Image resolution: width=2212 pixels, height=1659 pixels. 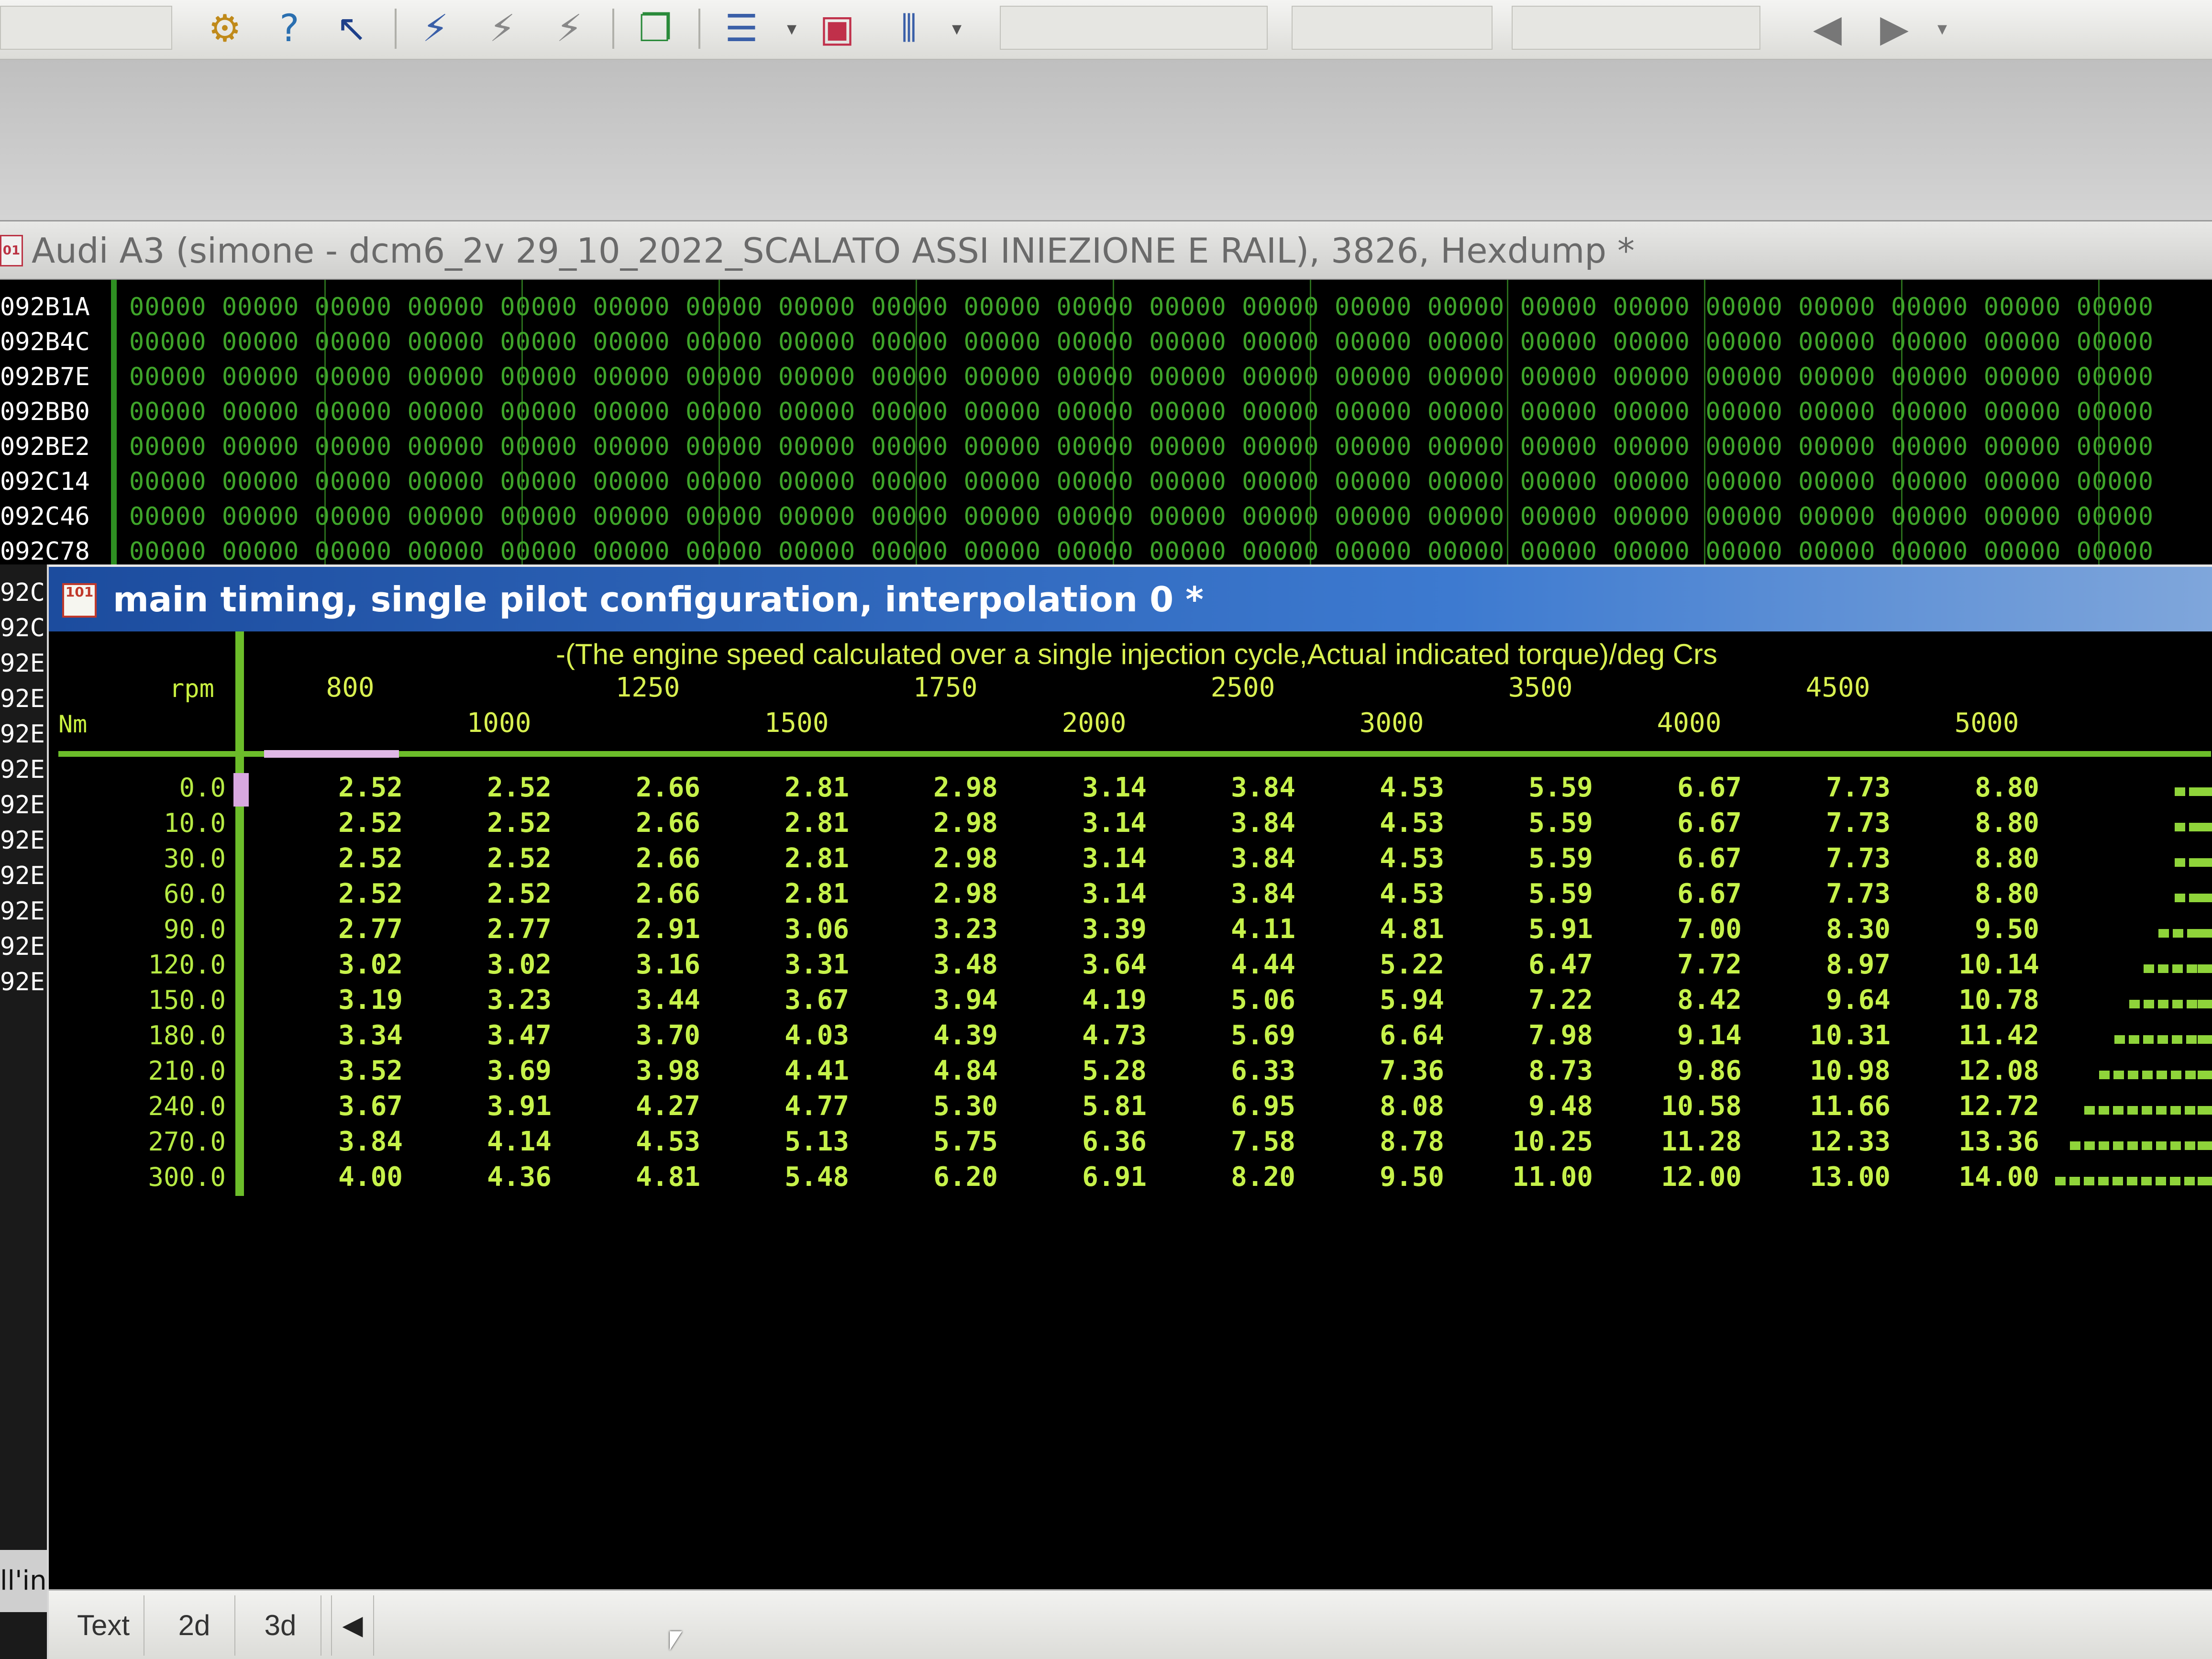 I want to click on table-cell: 4.73, so click(x=1092, y=1035).